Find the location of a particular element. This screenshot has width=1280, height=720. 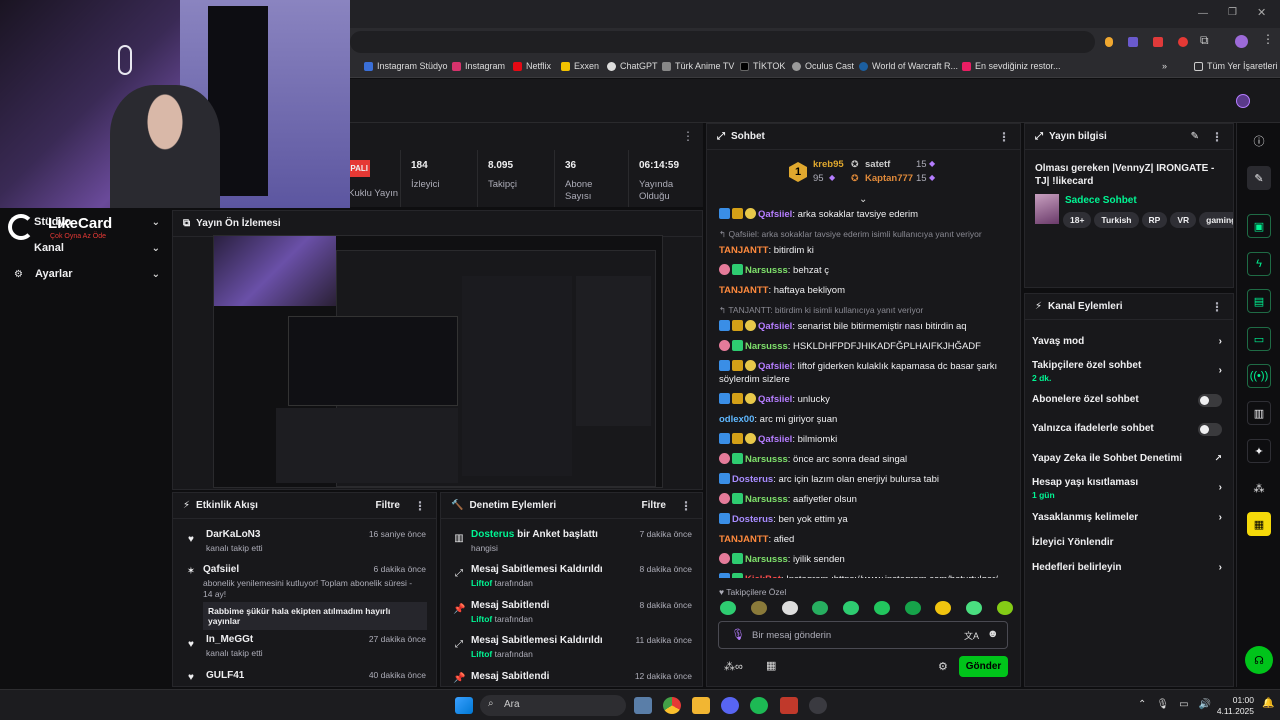

discord-icon is located at coordinates (730, 705).